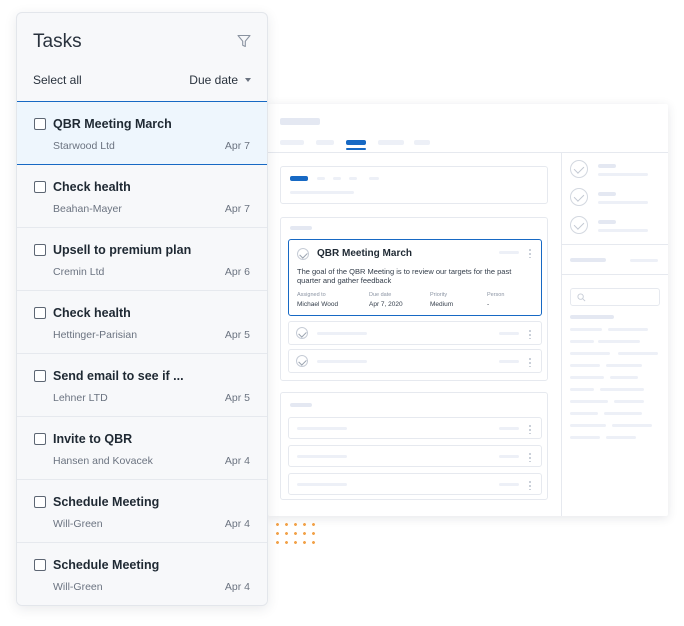 The height and width of the screenshot is (626, 684). Describe the element at coordinates (122, 250) in the screenshot. I see `task-name: Upsell to premium plan` at that location.